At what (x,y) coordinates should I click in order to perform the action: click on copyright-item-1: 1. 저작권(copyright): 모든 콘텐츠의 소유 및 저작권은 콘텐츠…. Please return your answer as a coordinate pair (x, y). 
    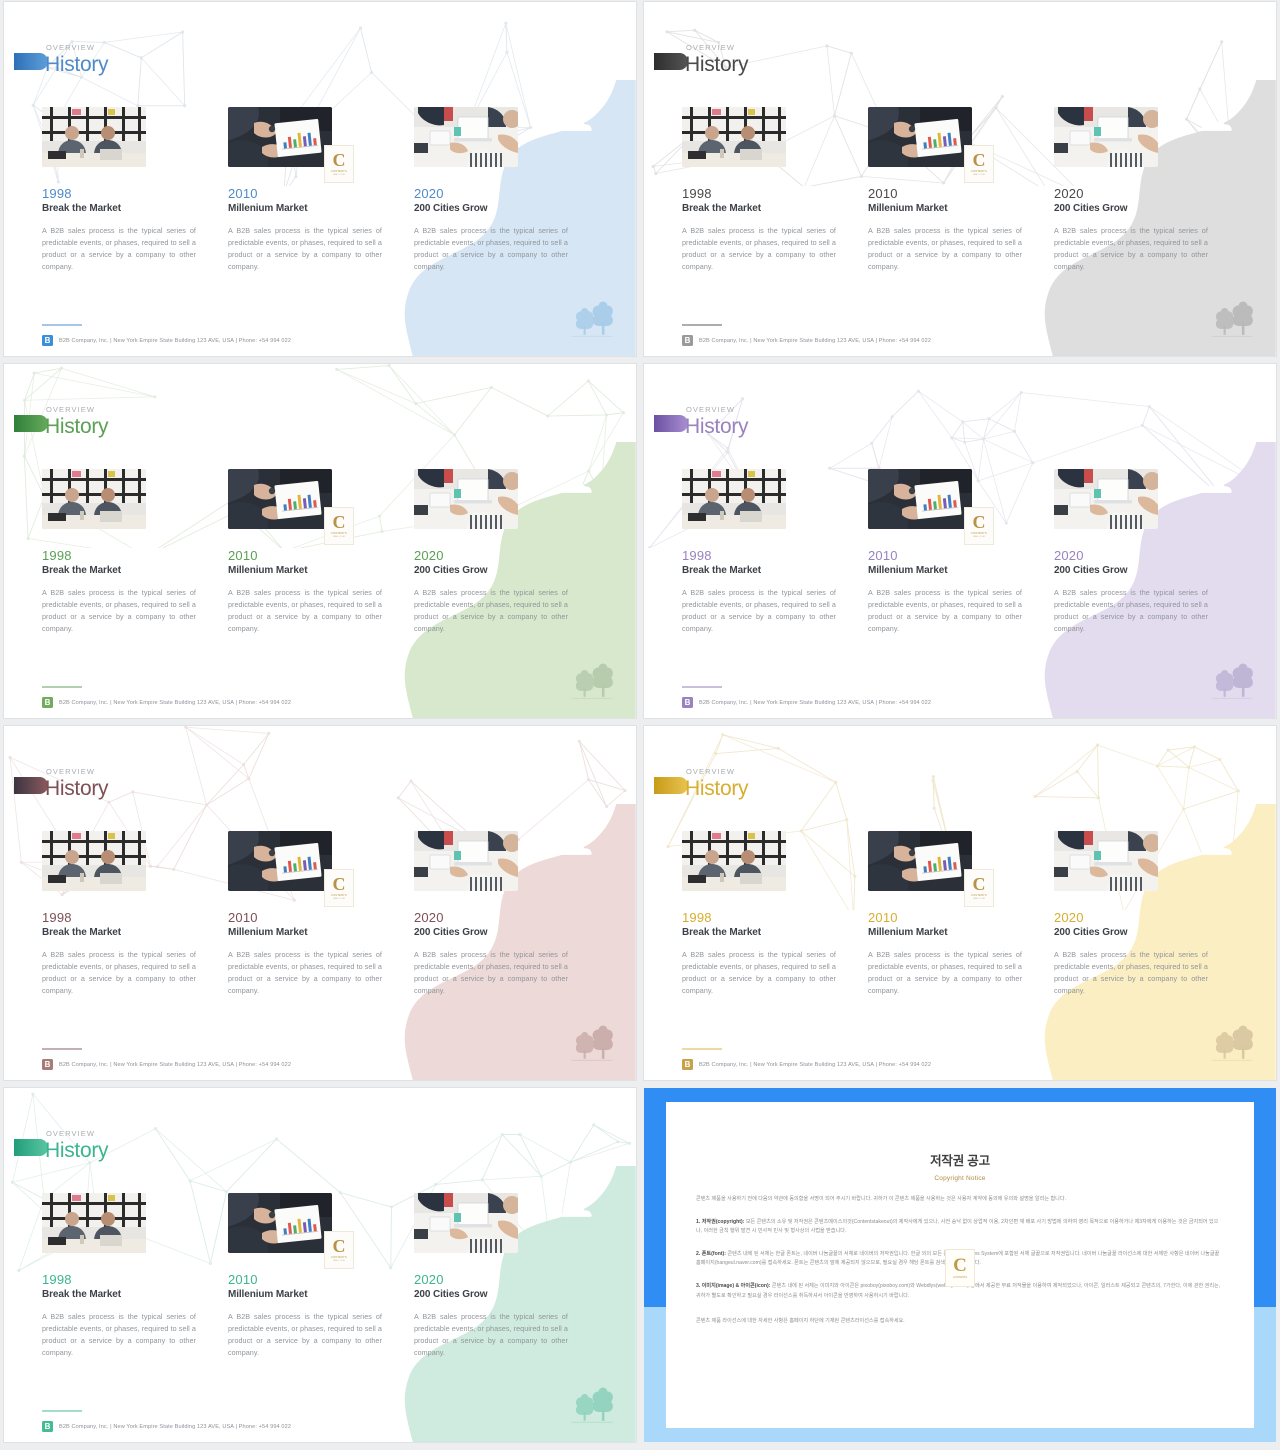
    Looking at the image, I should click on (960, 1227).